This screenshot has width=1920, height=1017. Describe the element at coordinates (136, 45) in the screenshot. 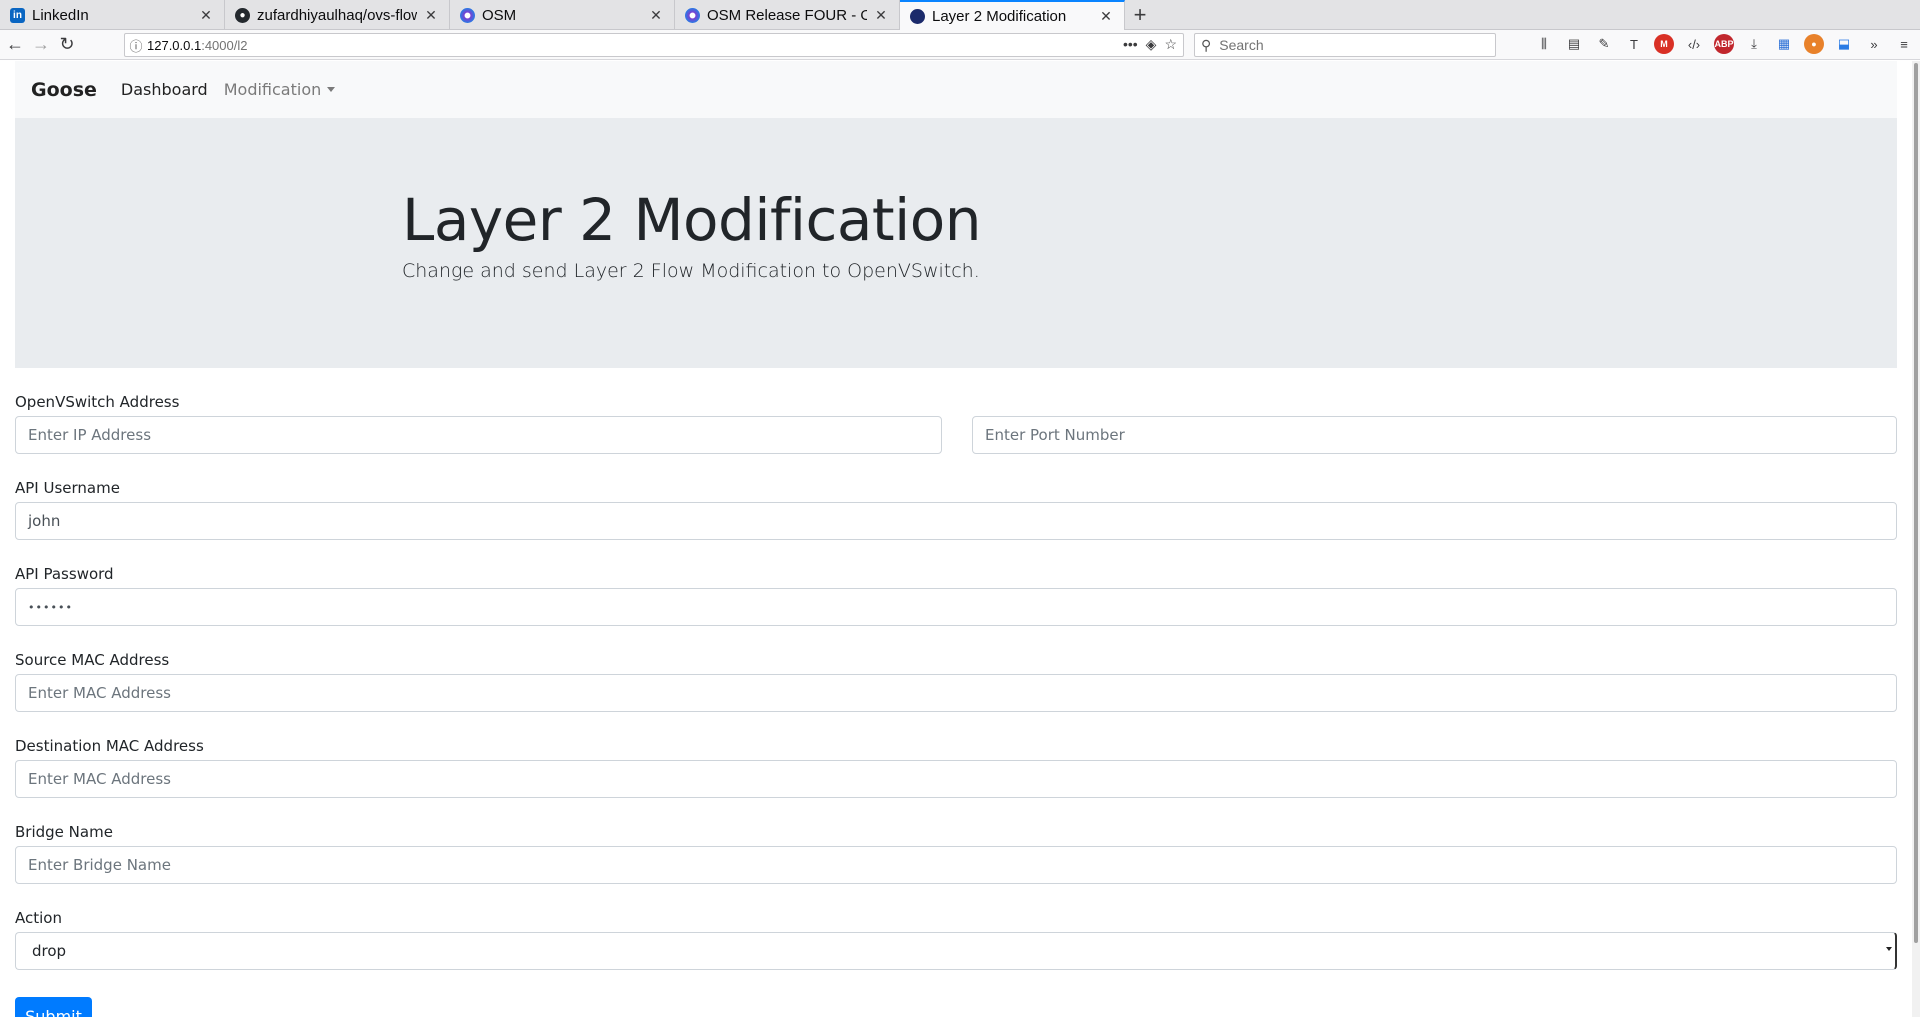

I see `info-icon: ⓘ` at that location.